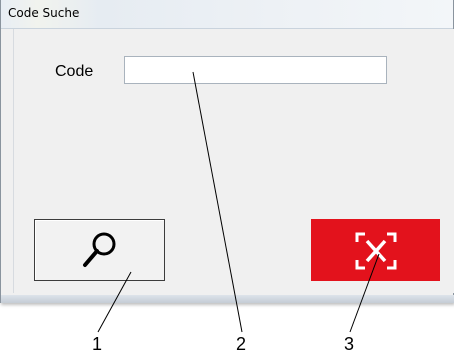 This screenshot has width=454, height=357. I want to click on code-label: Code, so click(74, 71).